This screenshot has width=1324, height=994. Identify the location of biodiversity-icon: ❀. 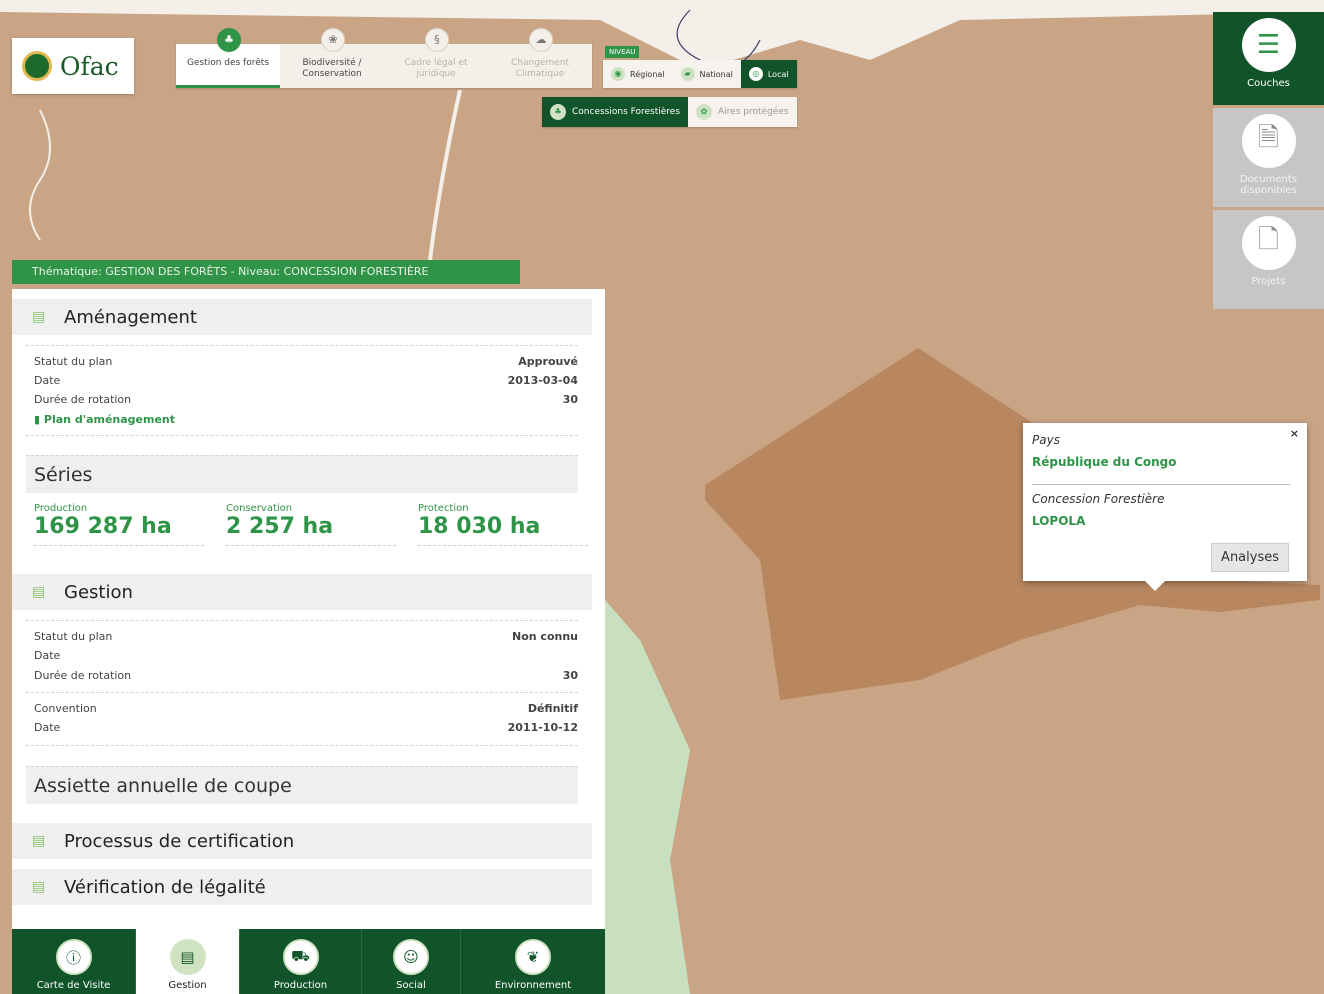
(333, 40).